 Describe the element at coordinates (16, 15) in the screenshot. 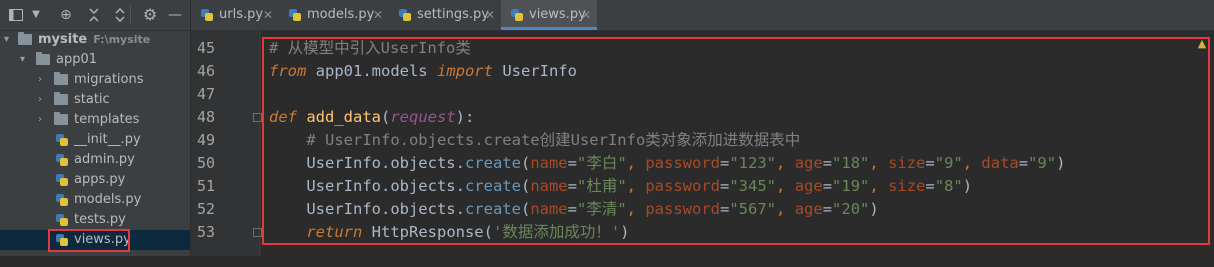

I see `project-view-icon` at that location.